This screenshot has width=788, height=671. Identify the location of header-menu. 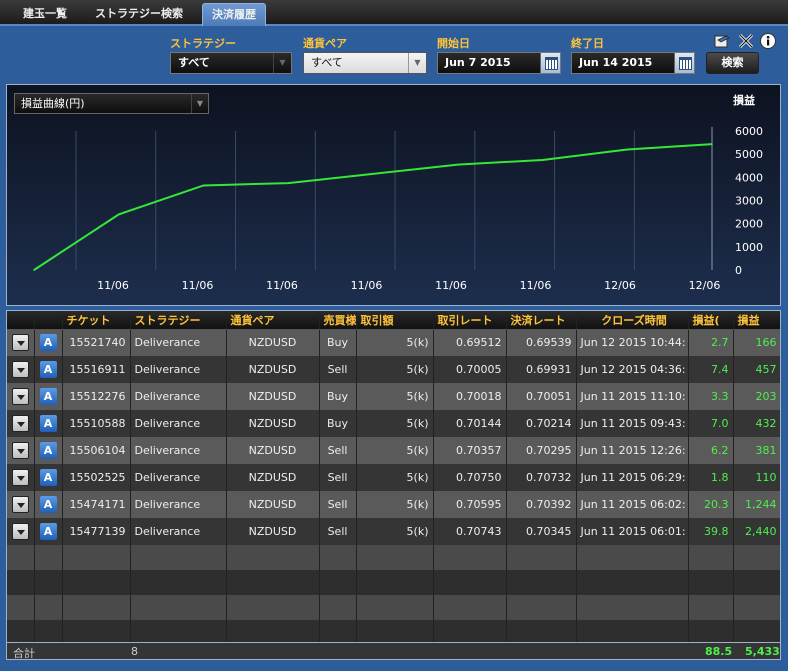
(21, 320).